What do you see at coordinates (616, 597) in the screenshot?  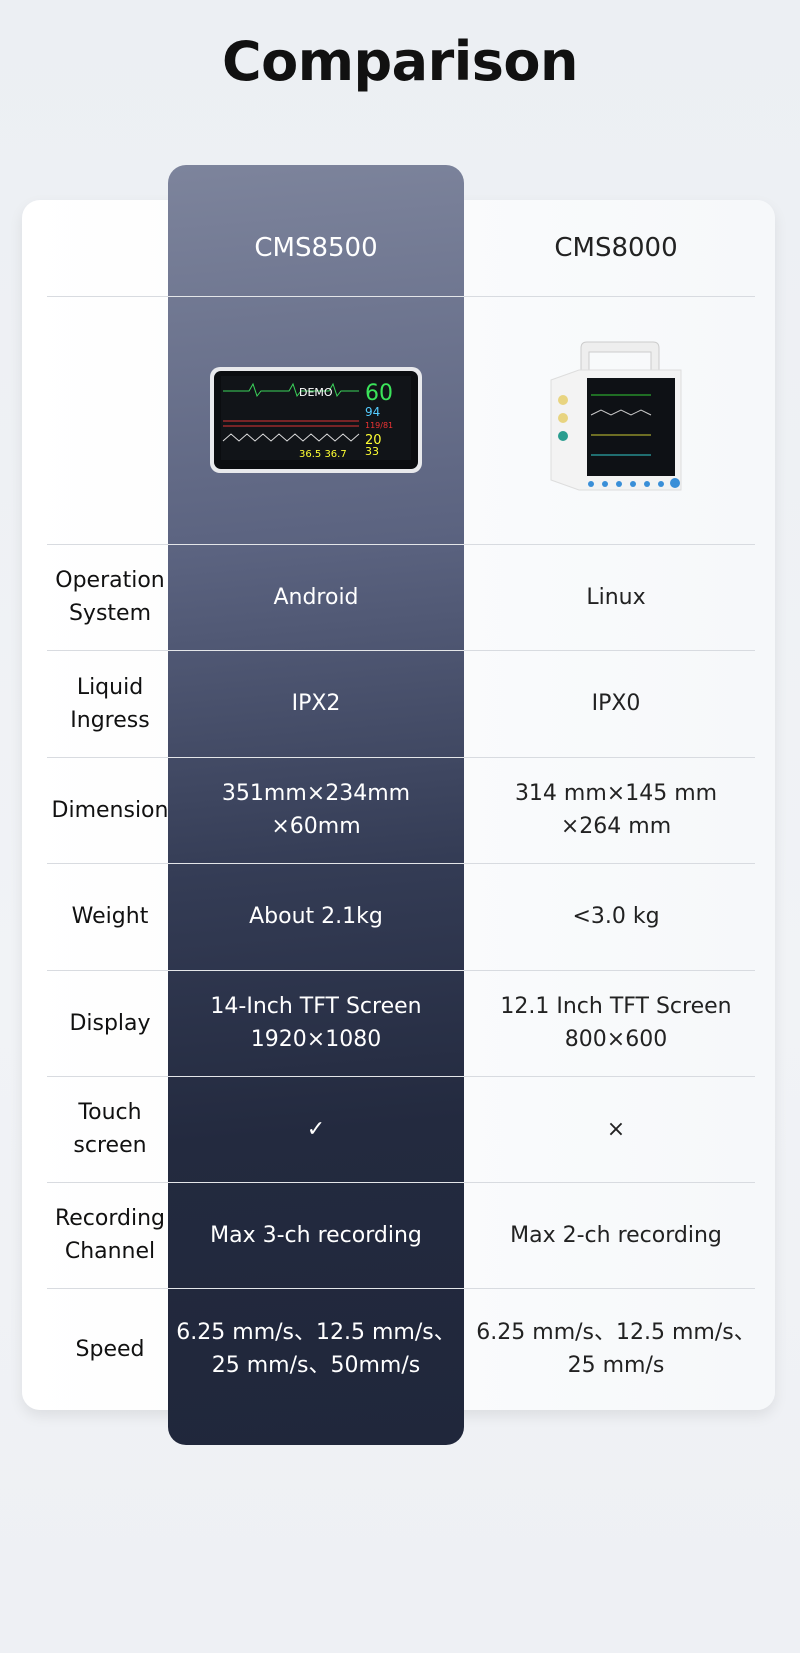 I see `cms8000-value: Linux` at bounding box center [616, 597].